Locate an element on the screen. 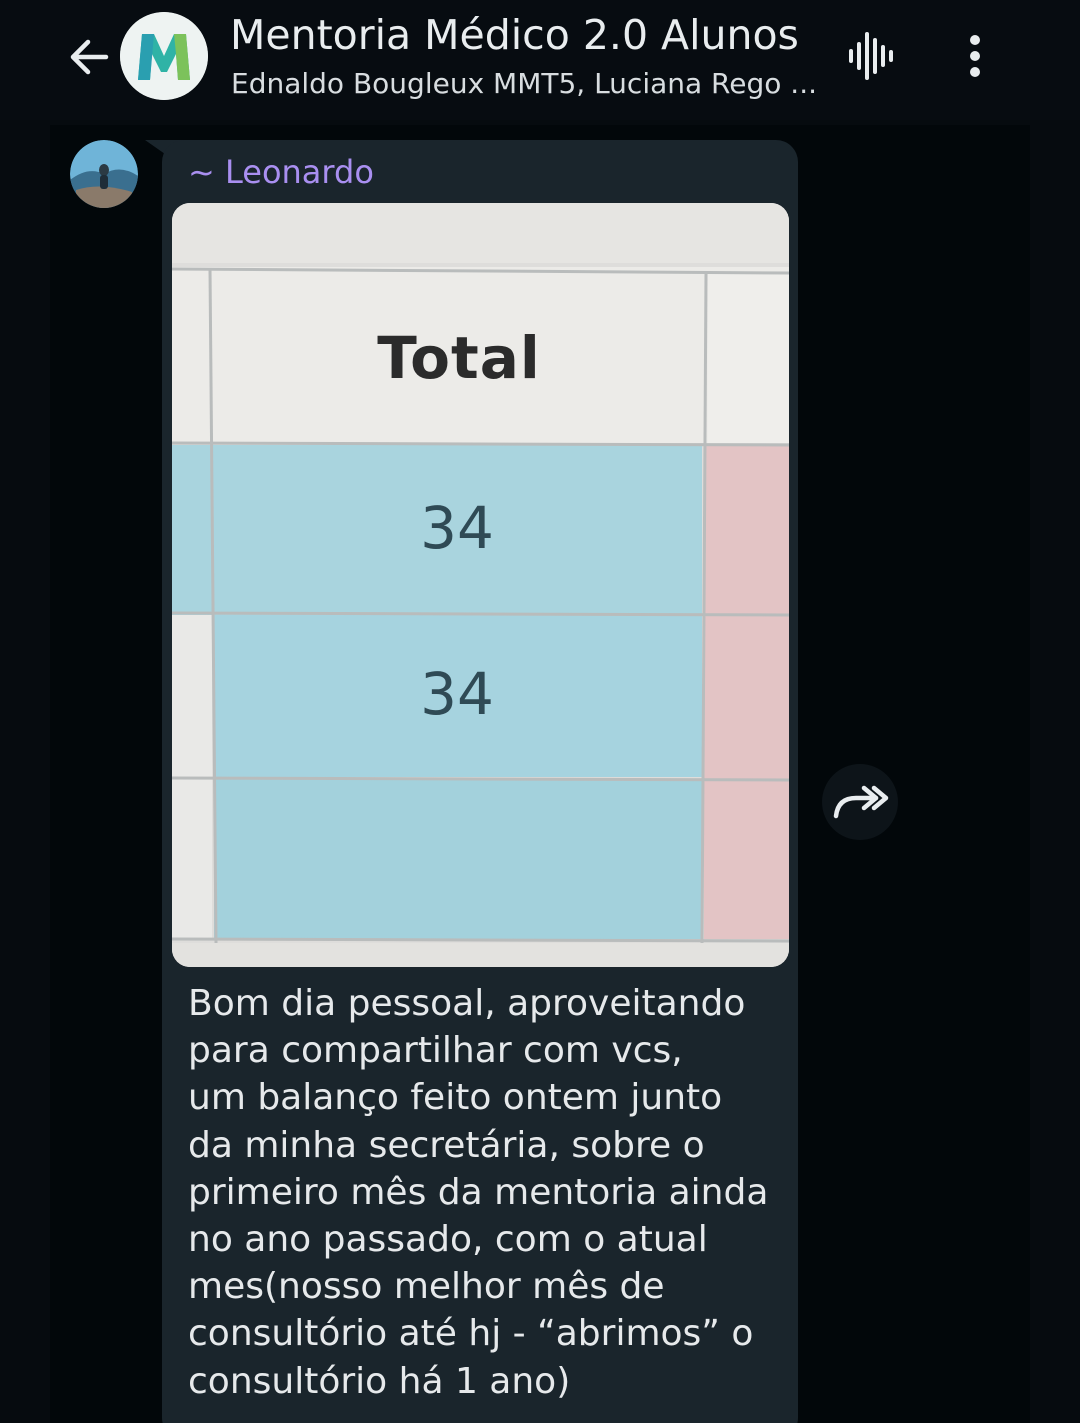  sender-avatar is located at coordinates (104, 174).